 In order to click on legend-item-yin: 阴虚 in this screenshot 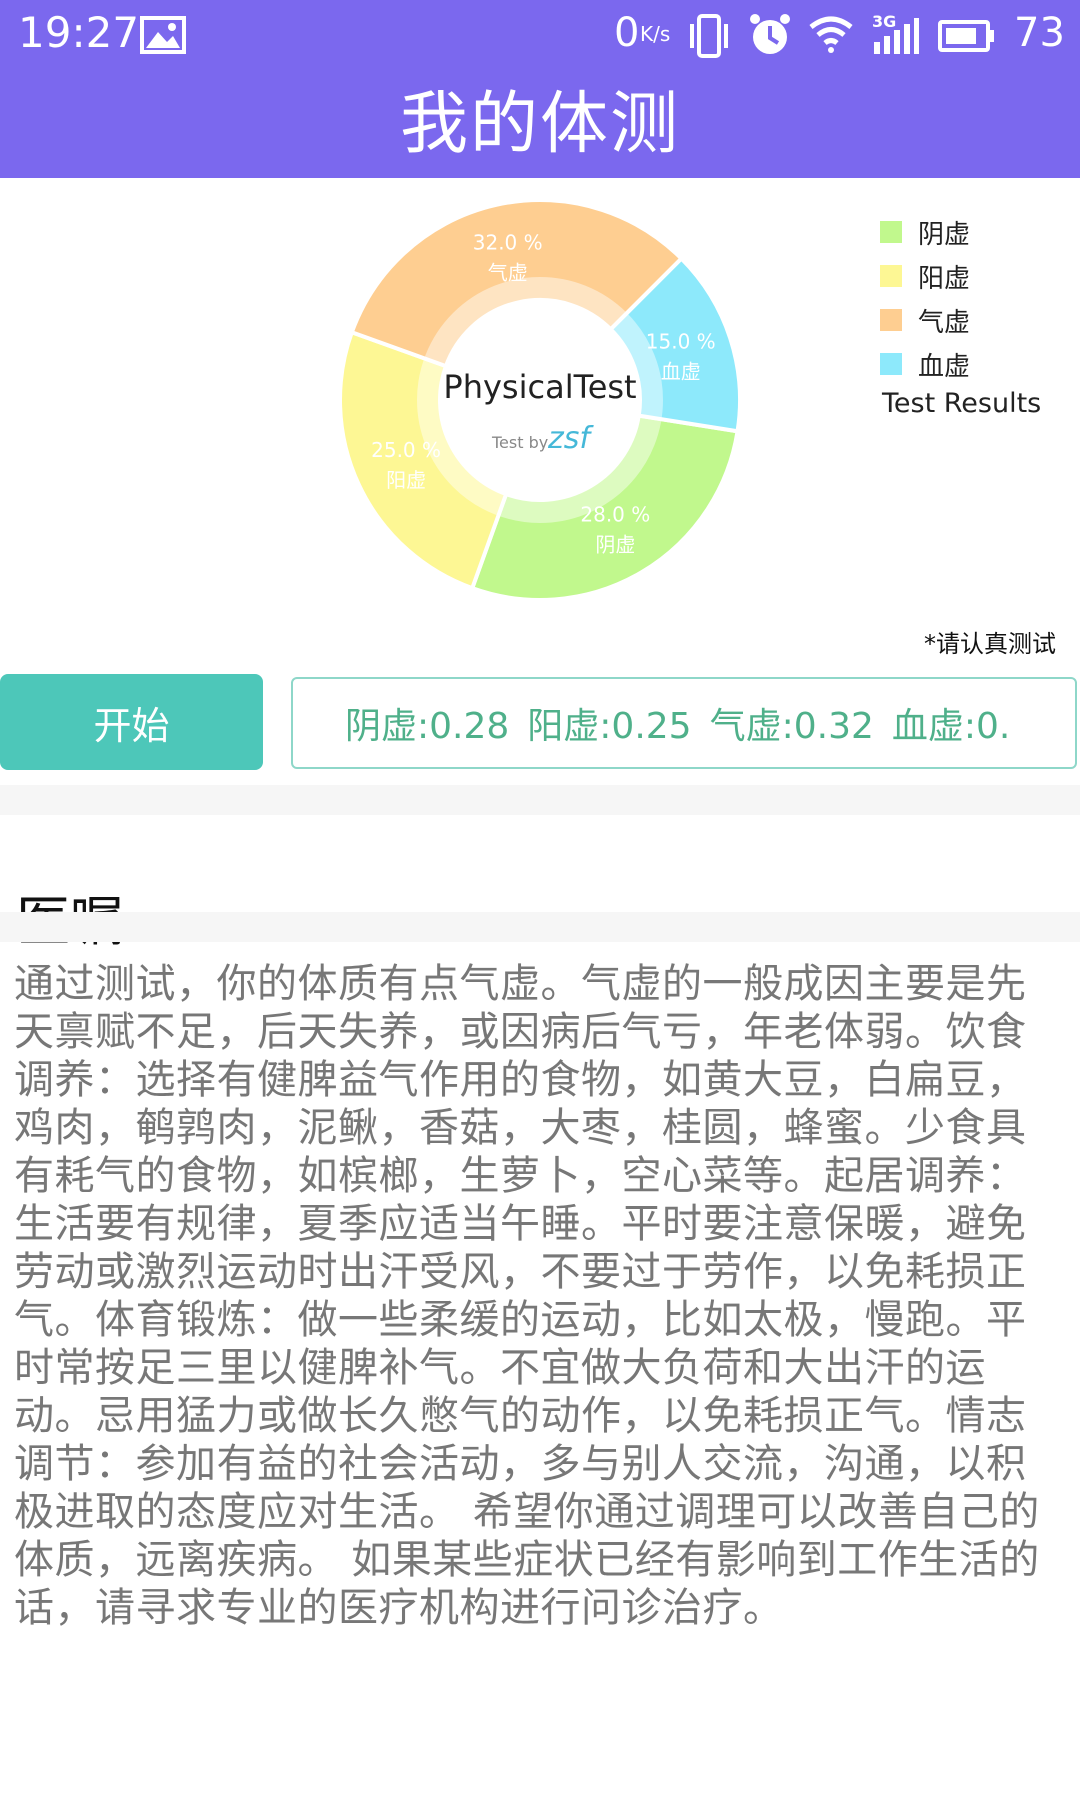, I will do `click(960, 232)`.